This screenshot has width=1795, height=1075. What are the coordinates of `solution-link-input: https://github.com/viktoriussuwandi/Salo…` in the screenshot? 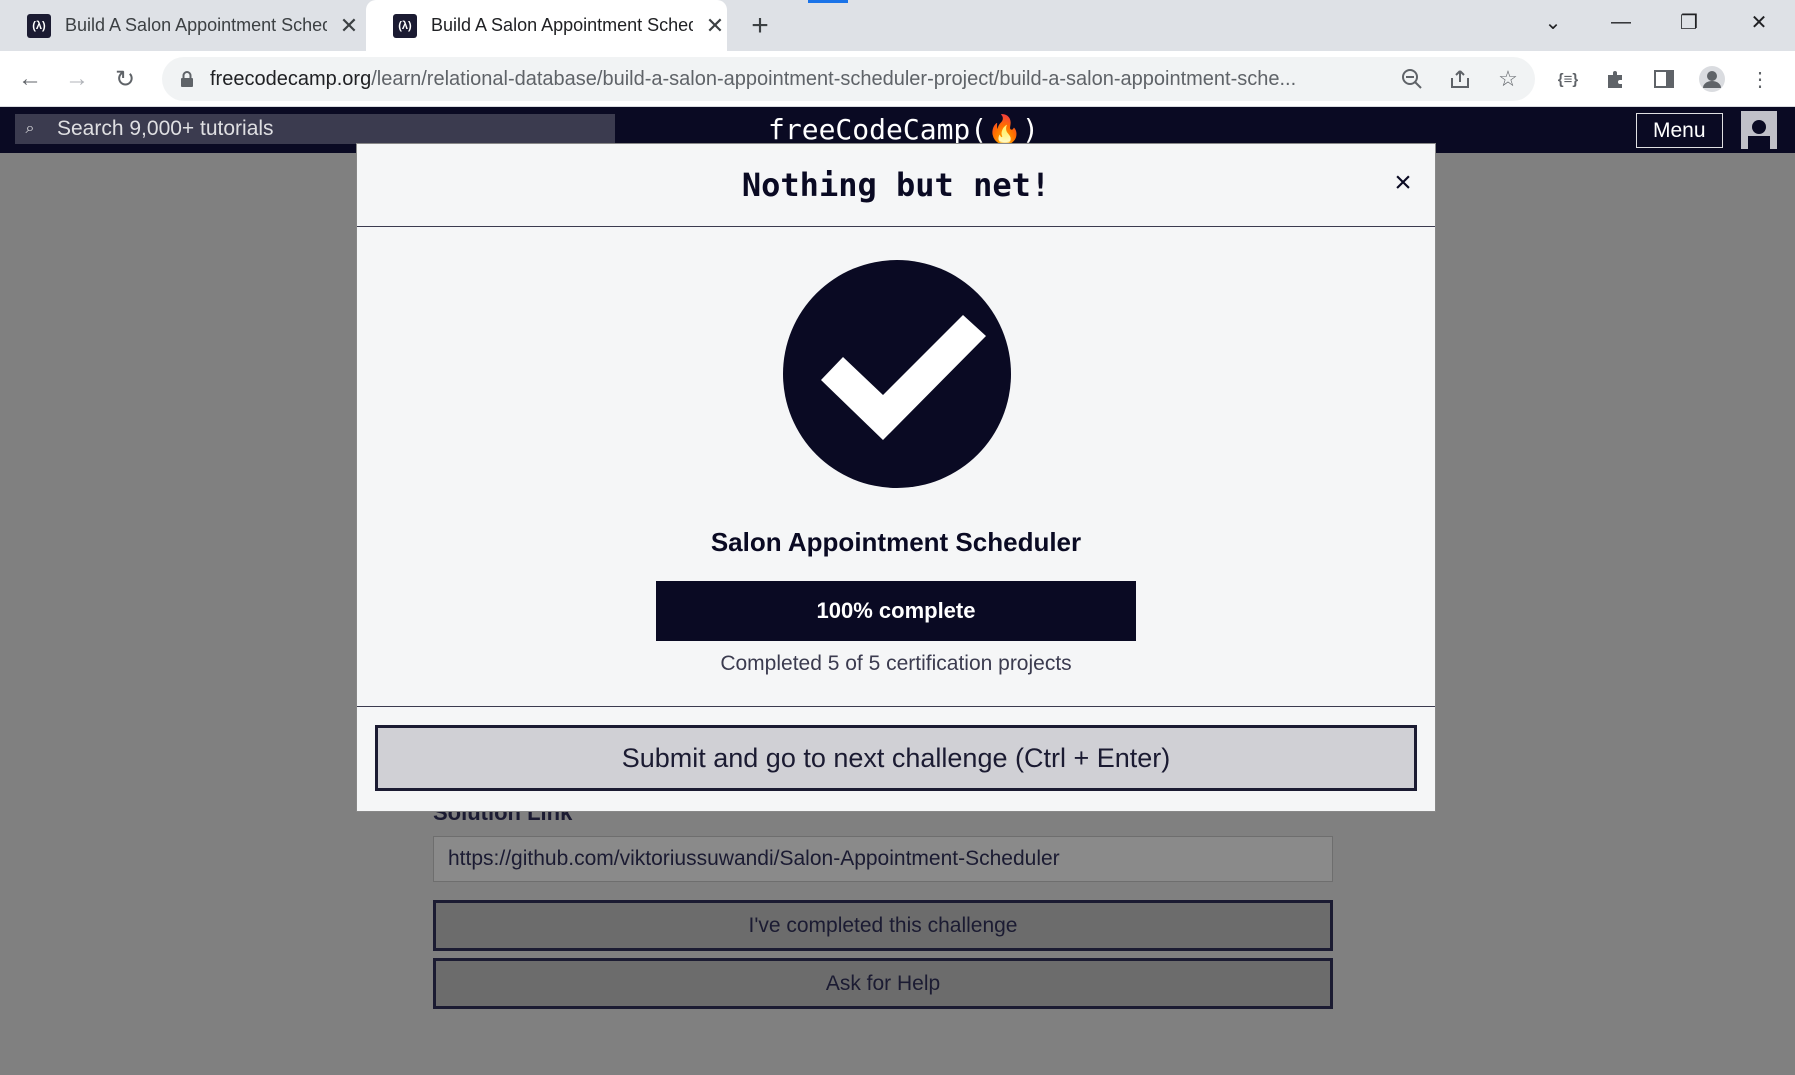 It's located at (883, 859).